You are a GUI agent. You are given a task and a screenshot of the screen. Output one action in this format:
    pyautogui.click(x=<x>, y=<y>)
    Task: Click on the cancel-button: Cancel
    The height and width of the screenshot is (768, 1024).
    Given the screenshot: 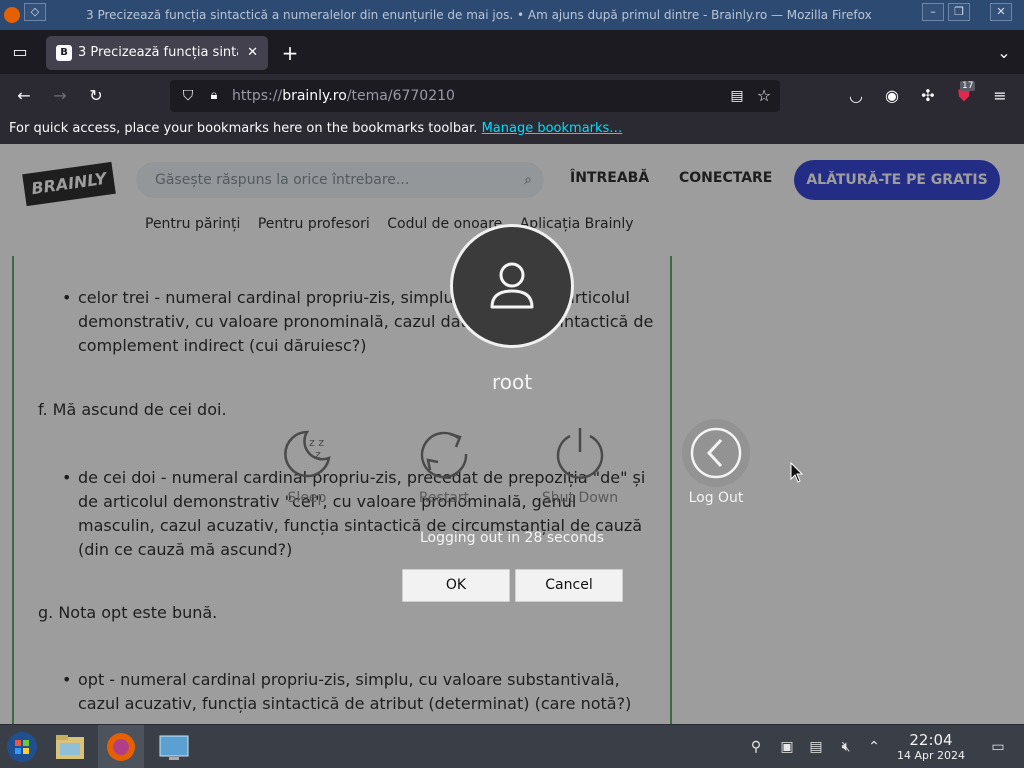 What is the action you would take?
    pyautogui.click(x=569, y=585)
    